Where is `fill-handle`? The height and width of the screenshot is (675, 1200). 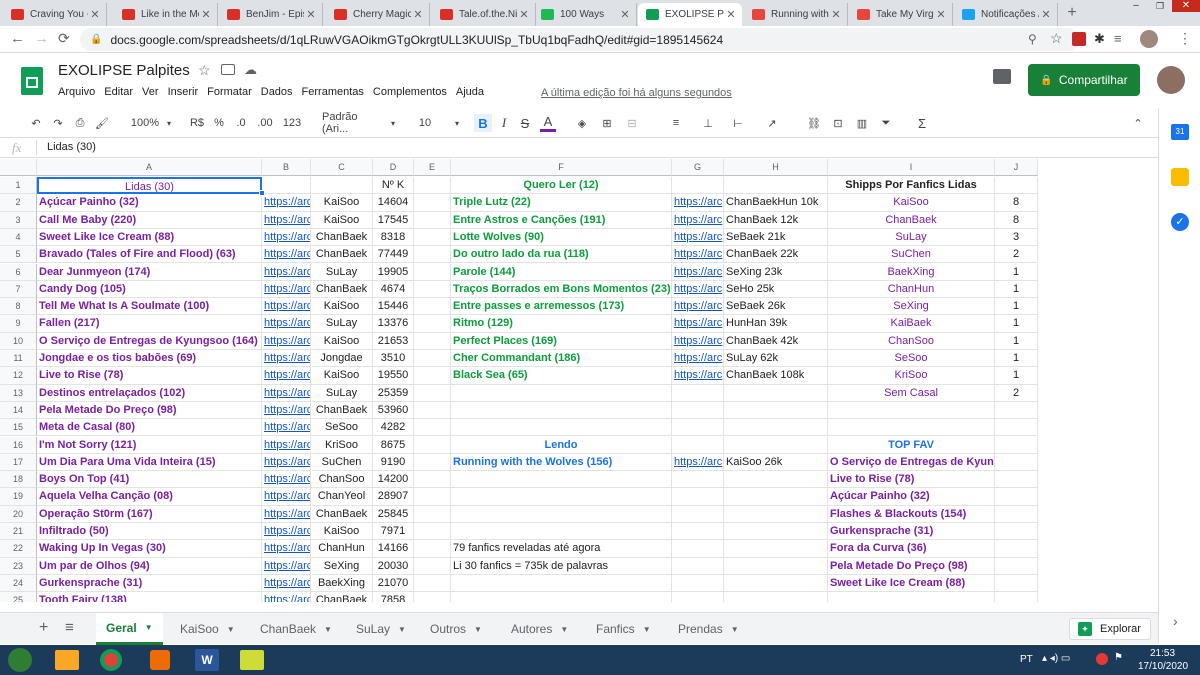 fill-handle is located at coordinates (262, 193).